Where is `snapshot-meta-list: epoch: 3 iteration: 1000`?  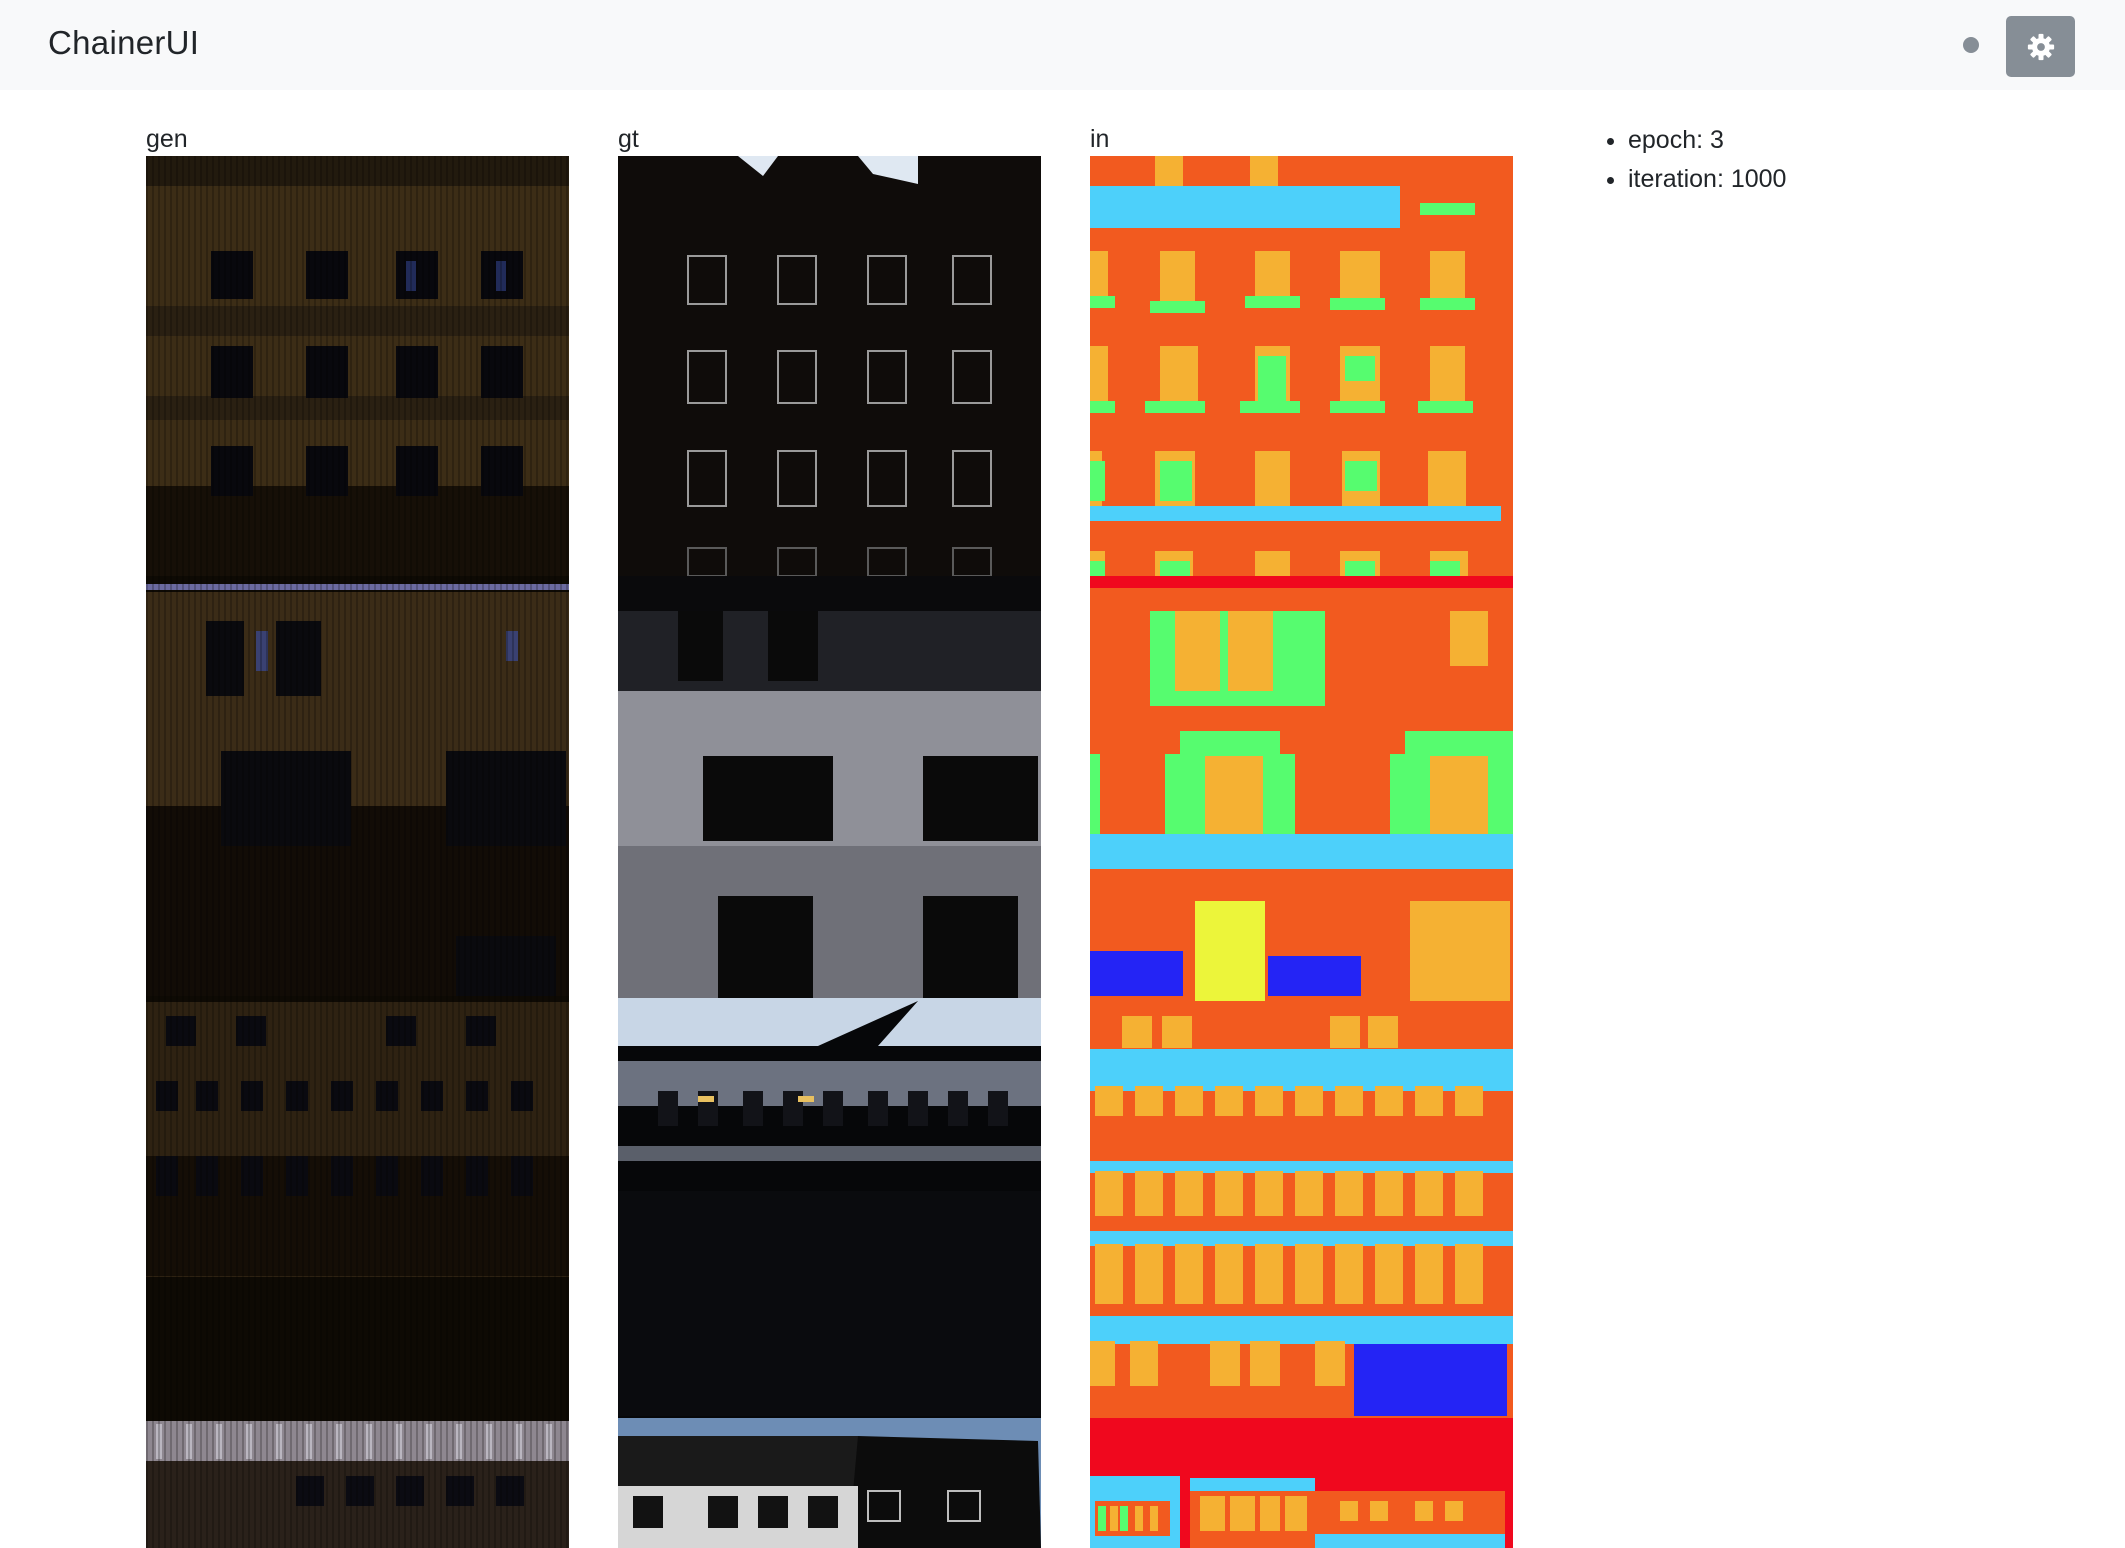 snapshot-meta-list: epoch: 3 iteration: 1000 is located at coordinates (1678, 160).